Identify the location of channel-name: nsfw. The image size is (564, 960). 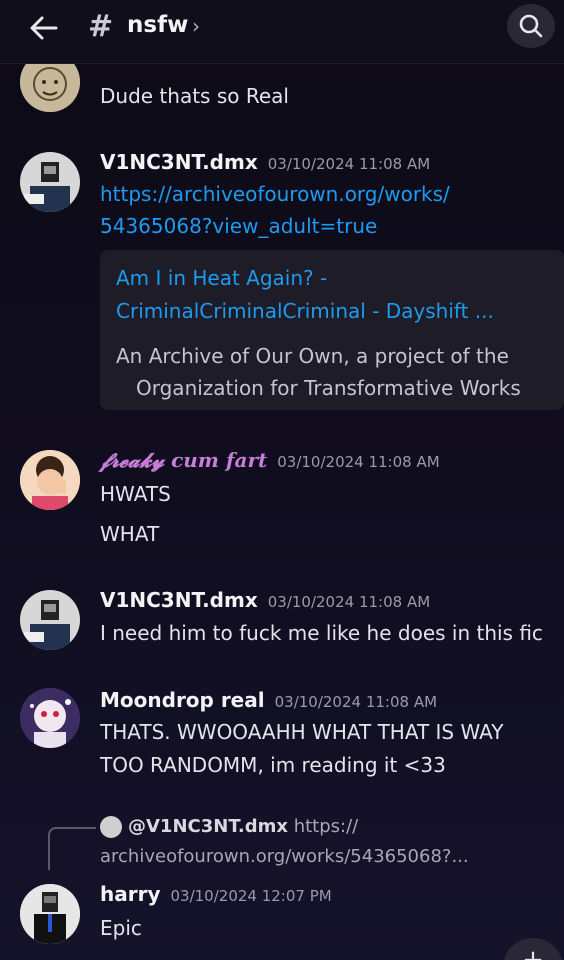
(157, 25).